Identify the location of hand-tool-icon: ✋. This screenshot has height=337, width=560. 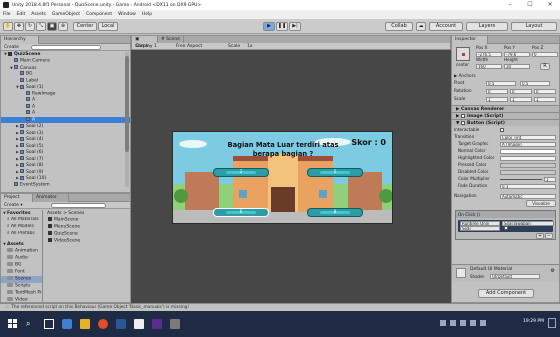
(8, 26).